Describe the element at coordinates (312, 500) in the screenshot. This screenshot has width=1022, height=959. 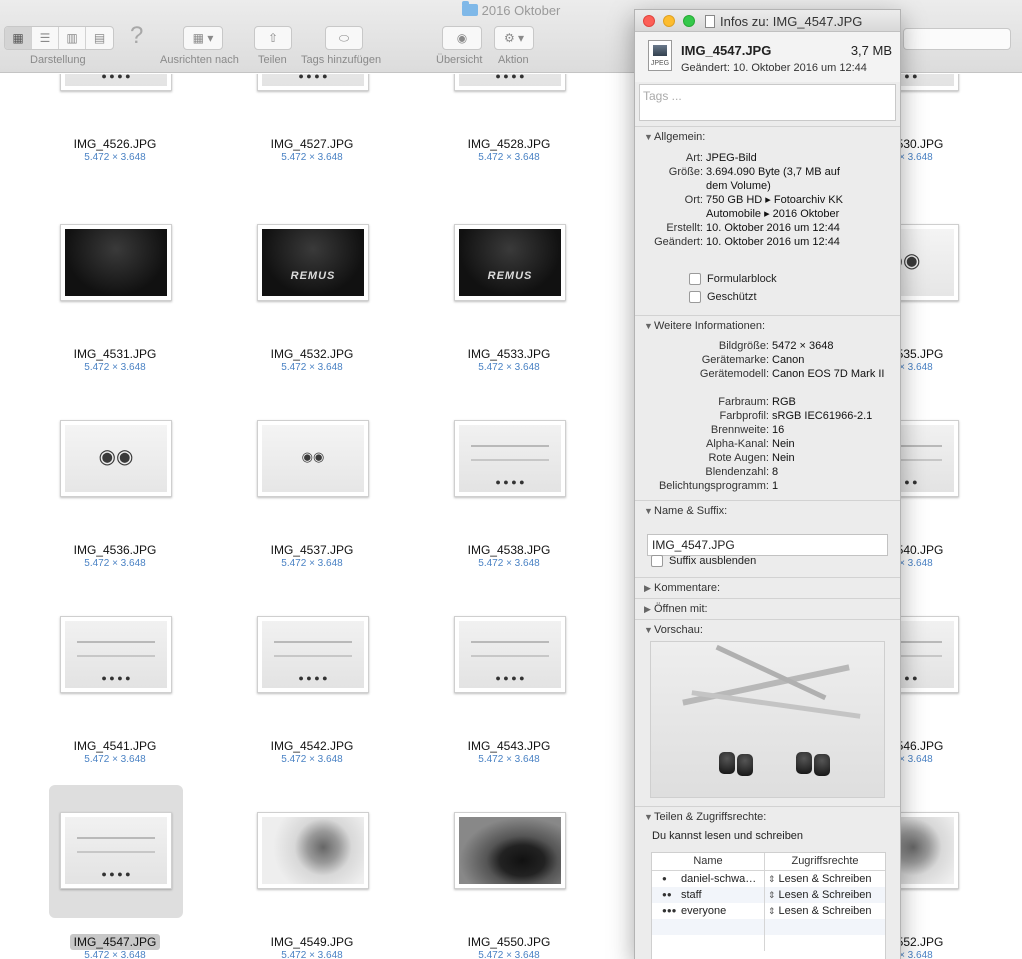
I see `file-item: IMG_4537.JPG5.472 × 3.648` at that location.